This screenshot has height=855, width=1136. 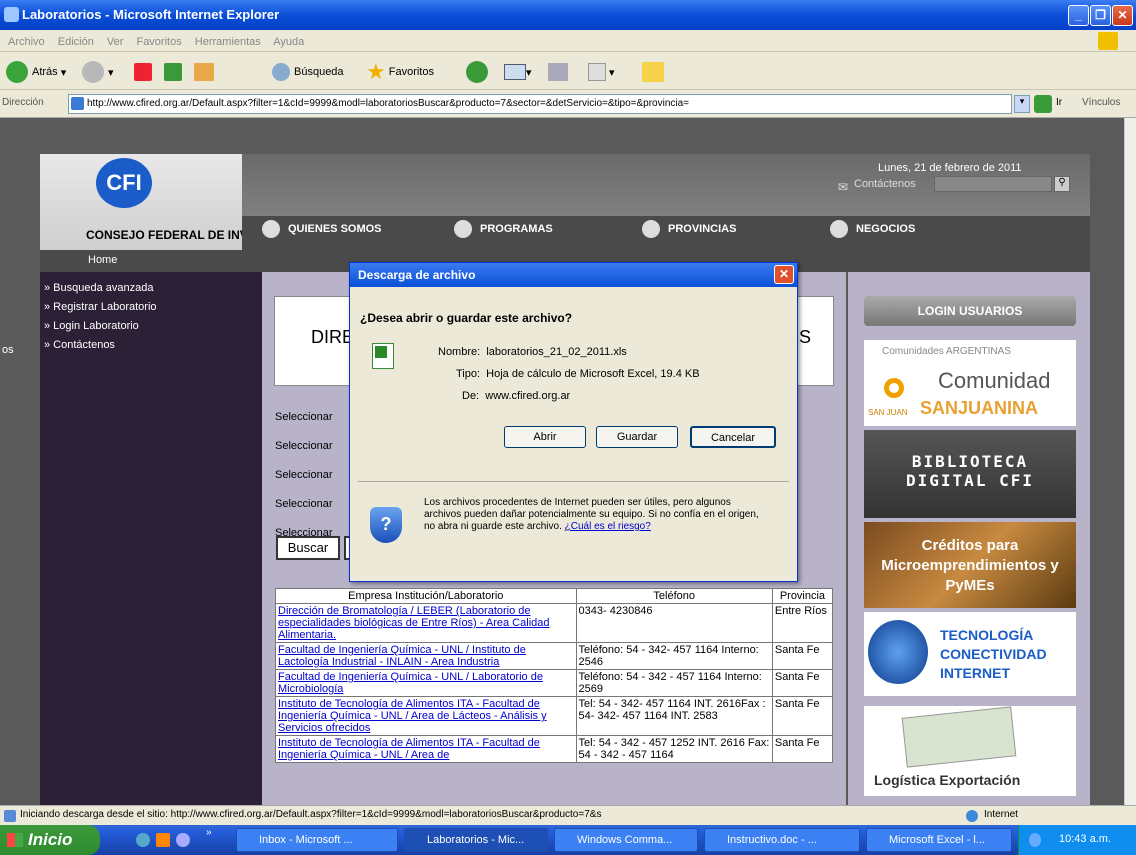 What do you see at coordinates (608, 526) in the screenshot?
I see `risk-link: ¿Cuál es el riesgo?` at bounding box center [608, 526].